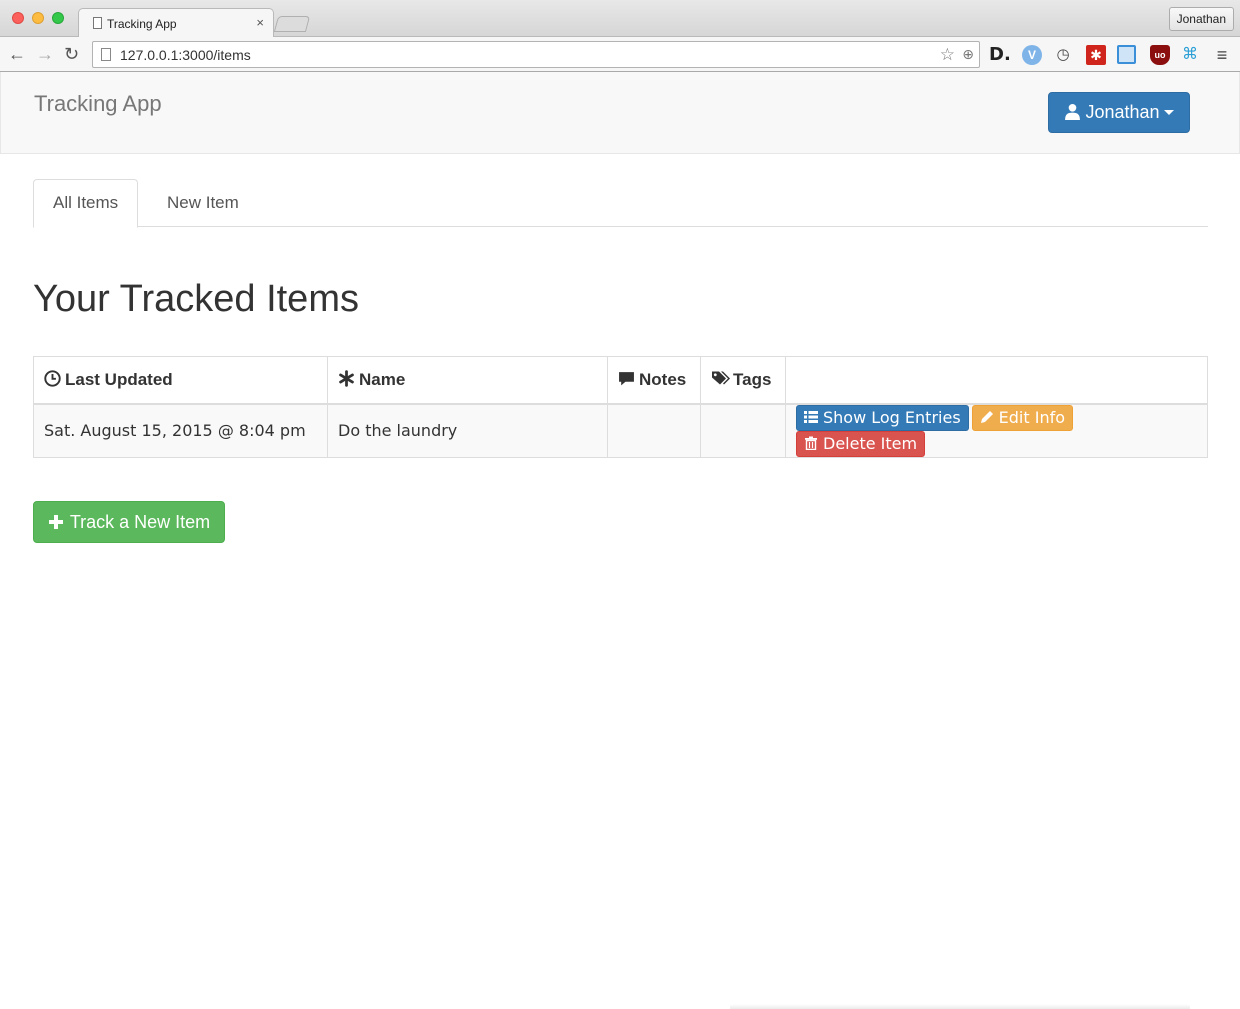 The width and height of the screenshot is (1240, 1009). What do you see at coordinates (58, 18) in the screenshot?
I see `zoom-window-button` at bounding box center [58, 18].